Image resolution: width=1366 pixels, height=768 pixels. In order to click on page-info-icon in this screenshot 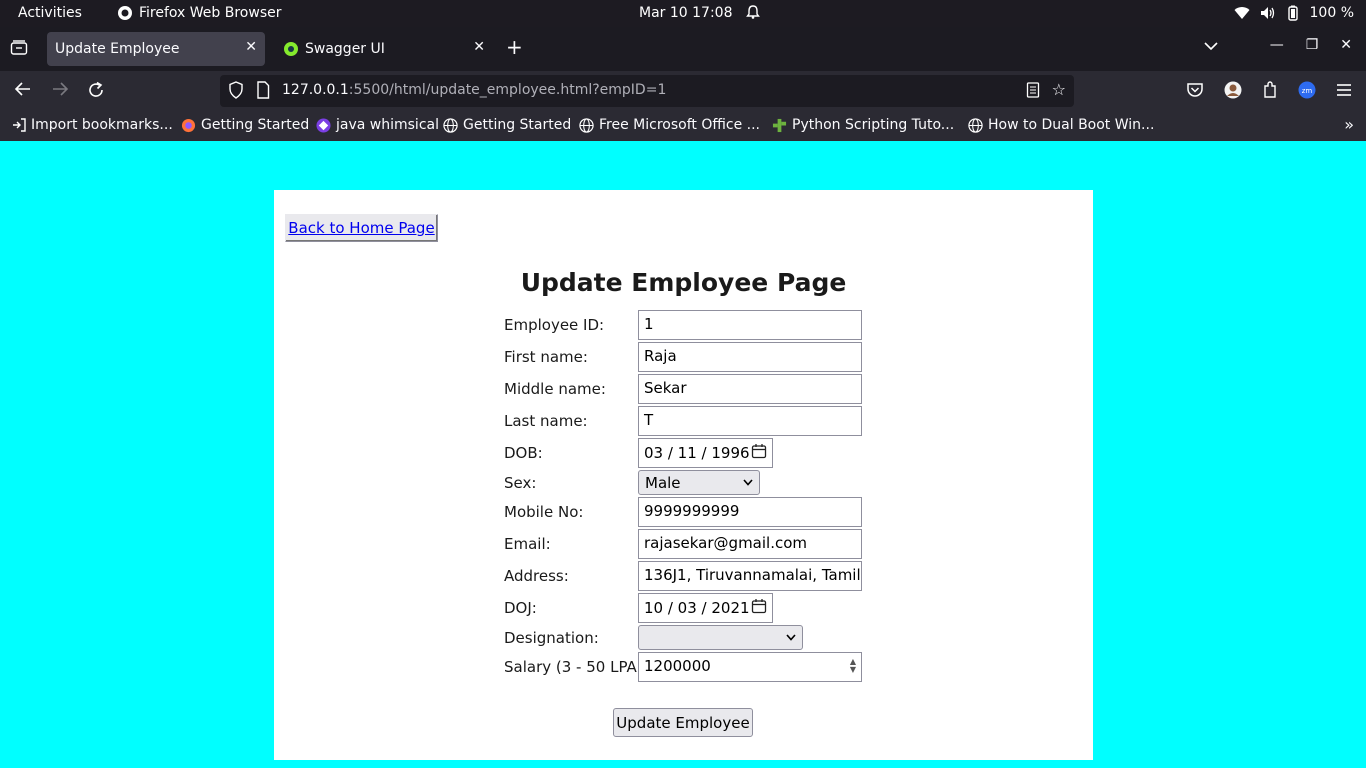, I will do `click(263, 92)`.